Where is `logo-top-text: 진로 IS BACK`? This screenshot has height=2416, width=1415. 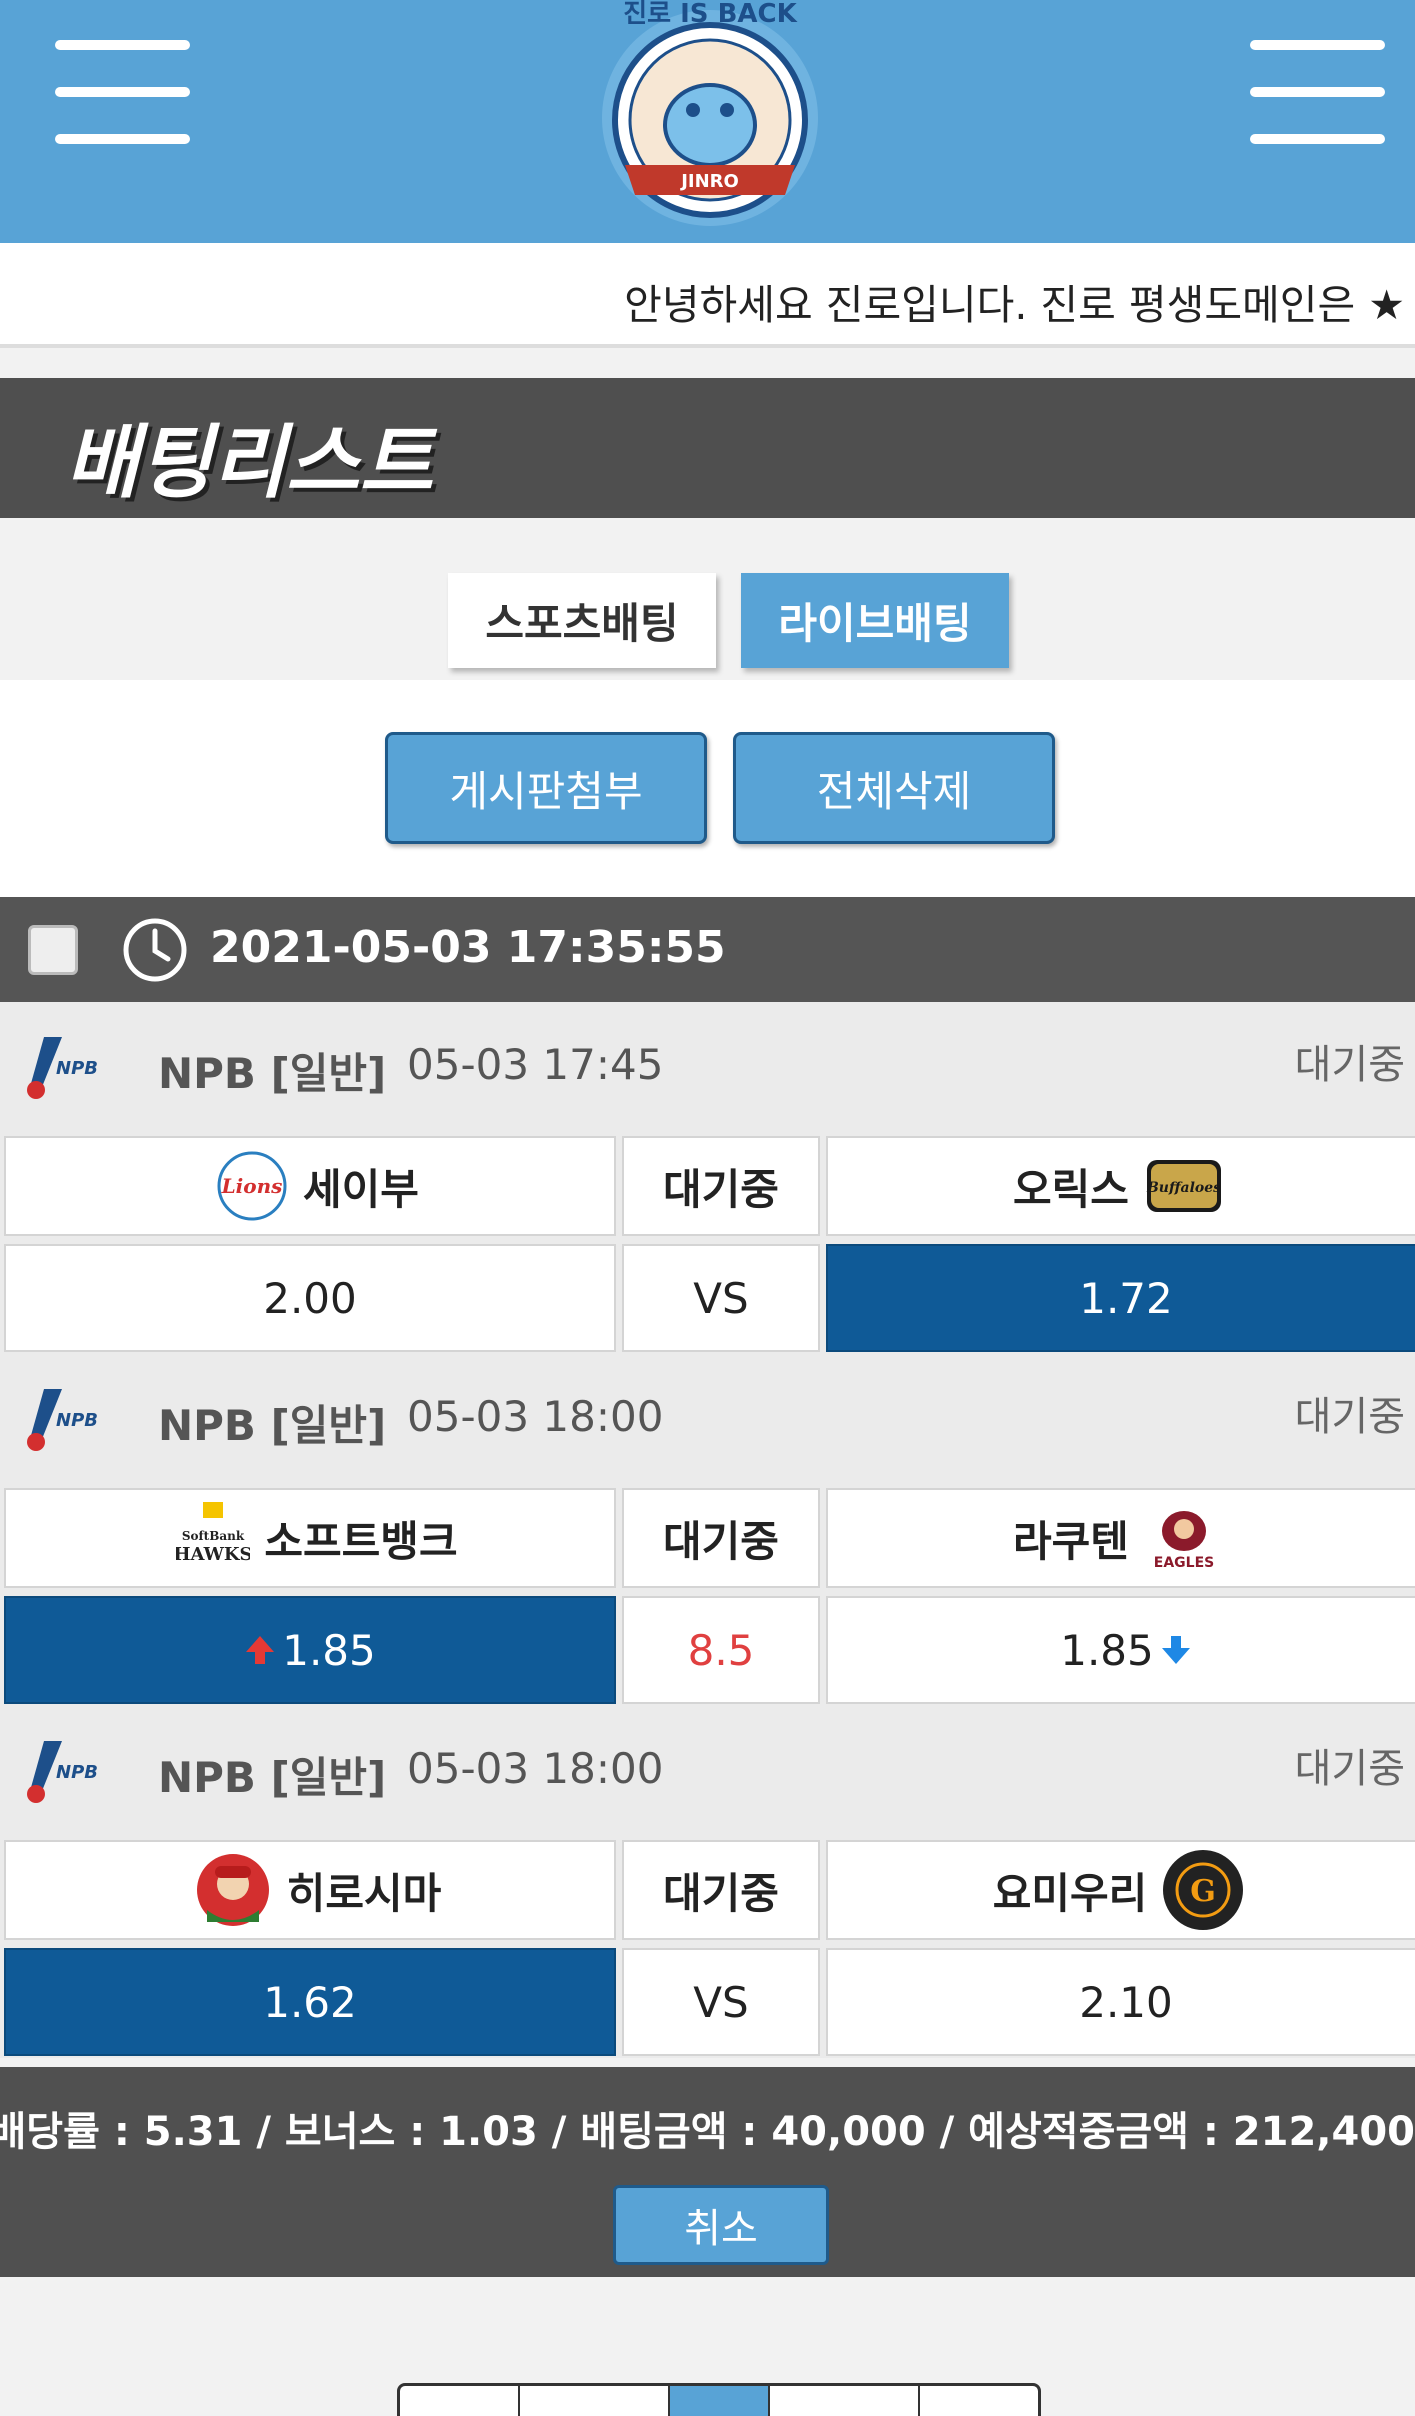
logo-top-text: 진로 IS BACK is located at coordinates (710, 14).